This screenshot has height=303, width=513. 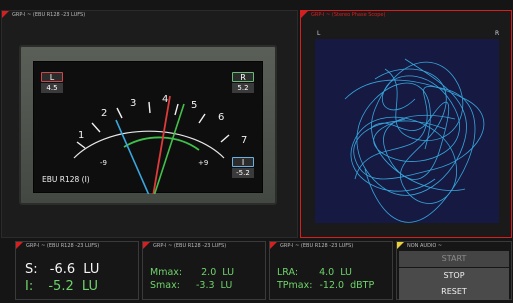 What do you see at coordinates (165, 285) in the screenshot?
I see `smax-label: Smax:` at bounding box center [165, 285].